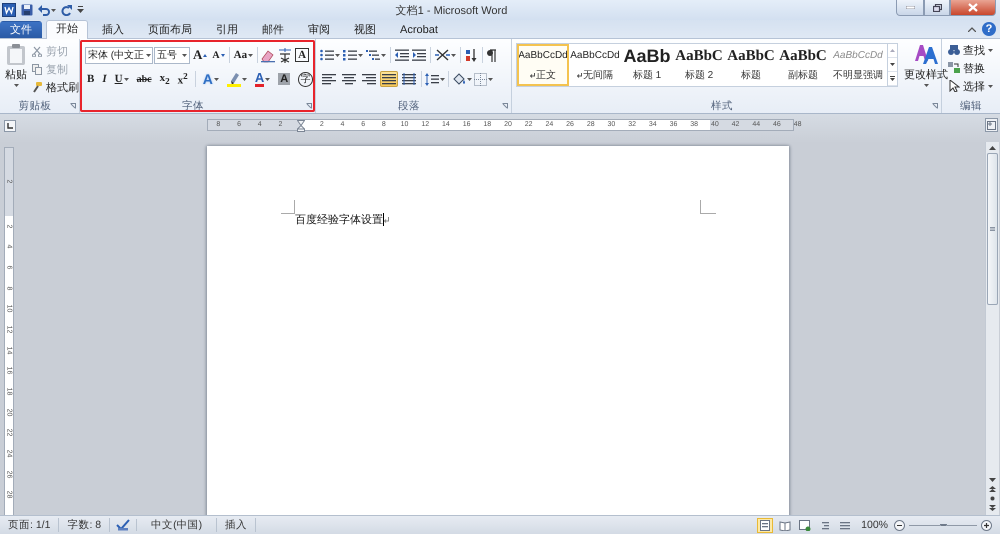  What do you see at coordinates (765, 525) in the screenshot?
I see `print-layout-icon` at bounding box center [765, 525].